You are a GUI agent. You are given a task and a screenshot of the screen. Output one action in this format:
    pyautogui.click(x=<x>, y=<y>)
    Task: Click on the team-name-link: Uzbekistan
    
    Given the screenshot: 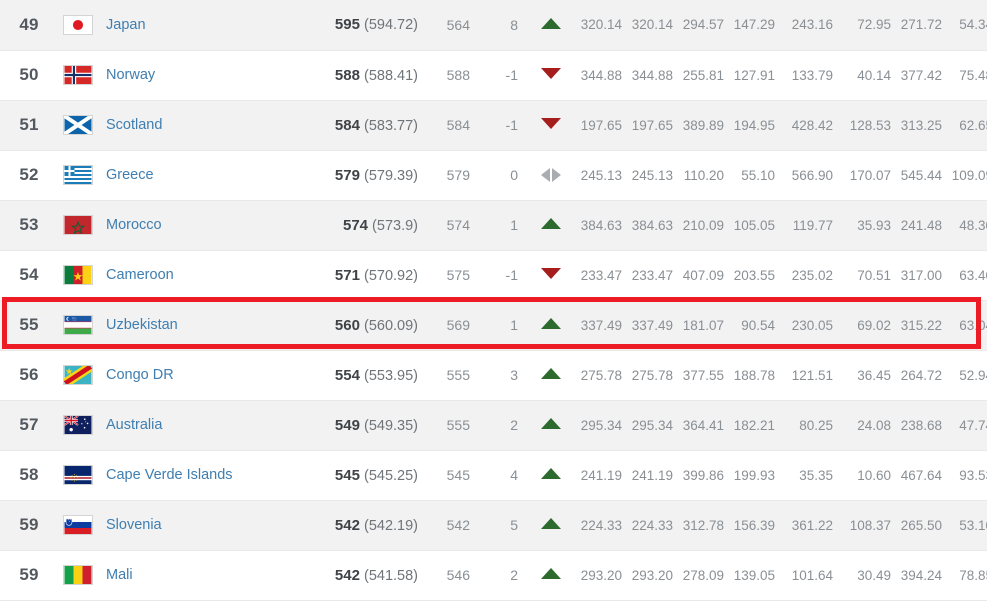 What is the action you would take?
    pyautogui.click(x=138, y=325)
    